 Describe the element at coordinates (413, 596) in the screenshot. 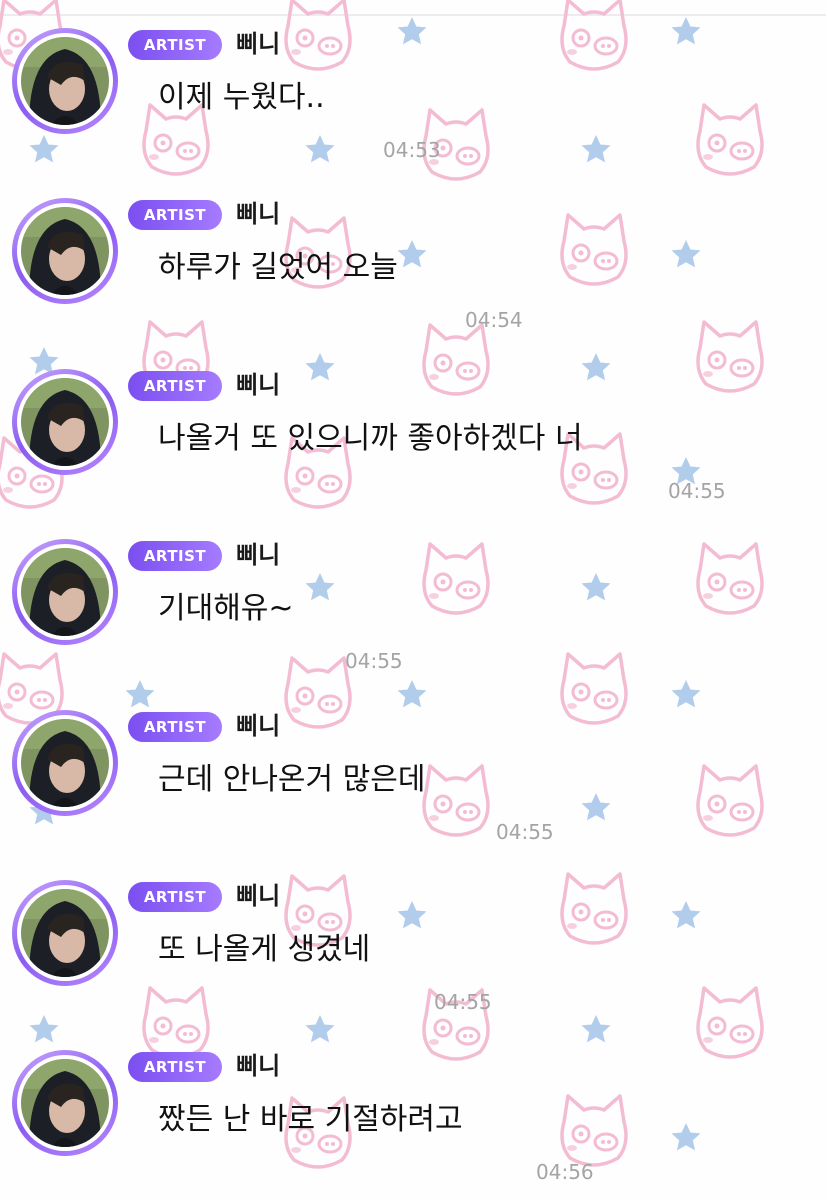

I see `chat-message: ARTIST 삐니 기대해유~ 04:55` at that location.